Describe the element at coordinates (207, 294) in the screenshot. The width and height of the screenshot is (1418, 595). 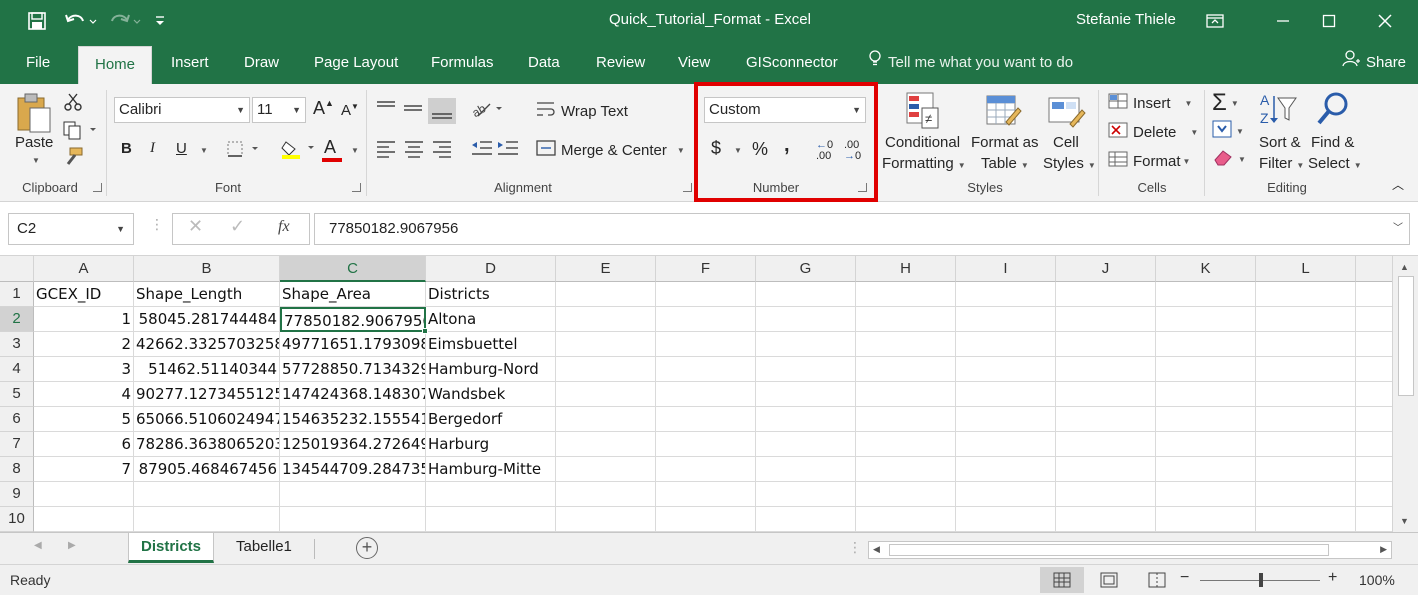
I see `cell: Shape_Length` at that location.